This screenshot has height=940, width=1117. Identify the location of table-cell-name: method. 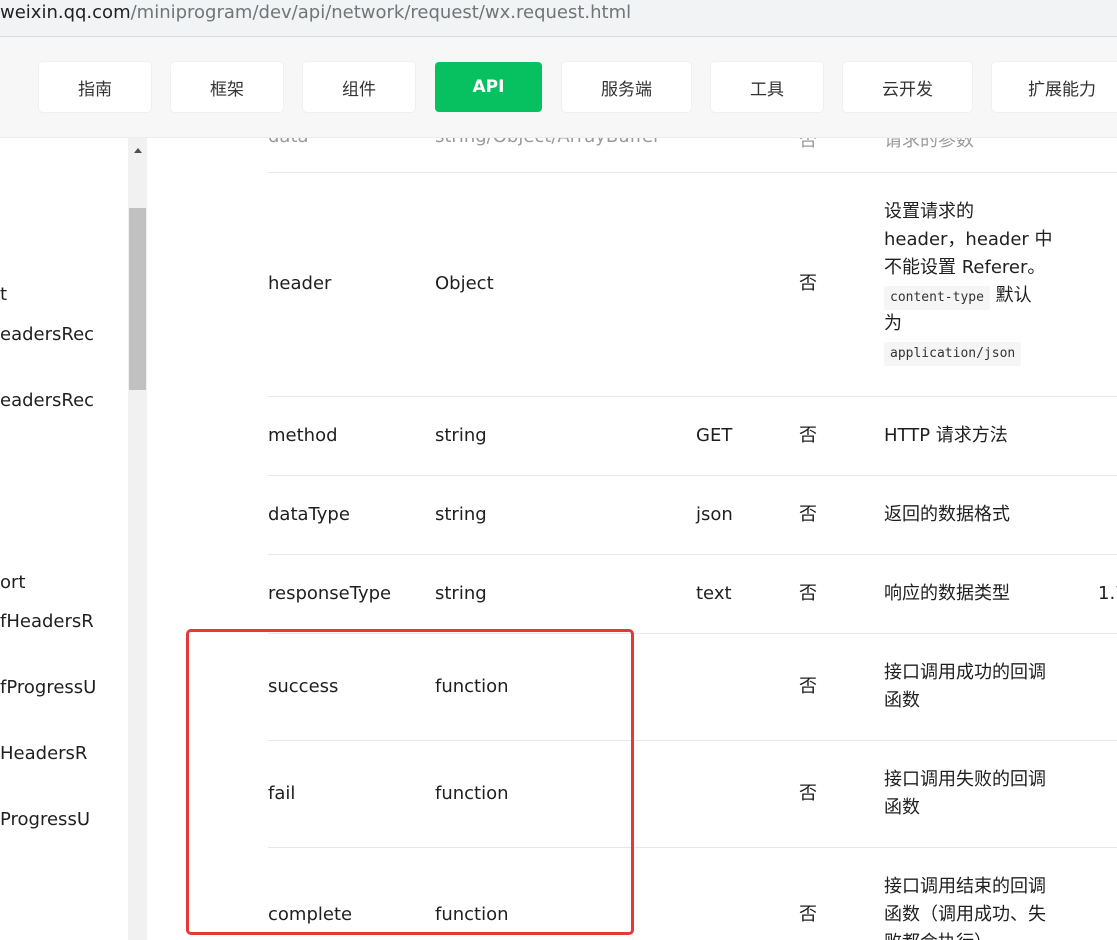
(303, 435).